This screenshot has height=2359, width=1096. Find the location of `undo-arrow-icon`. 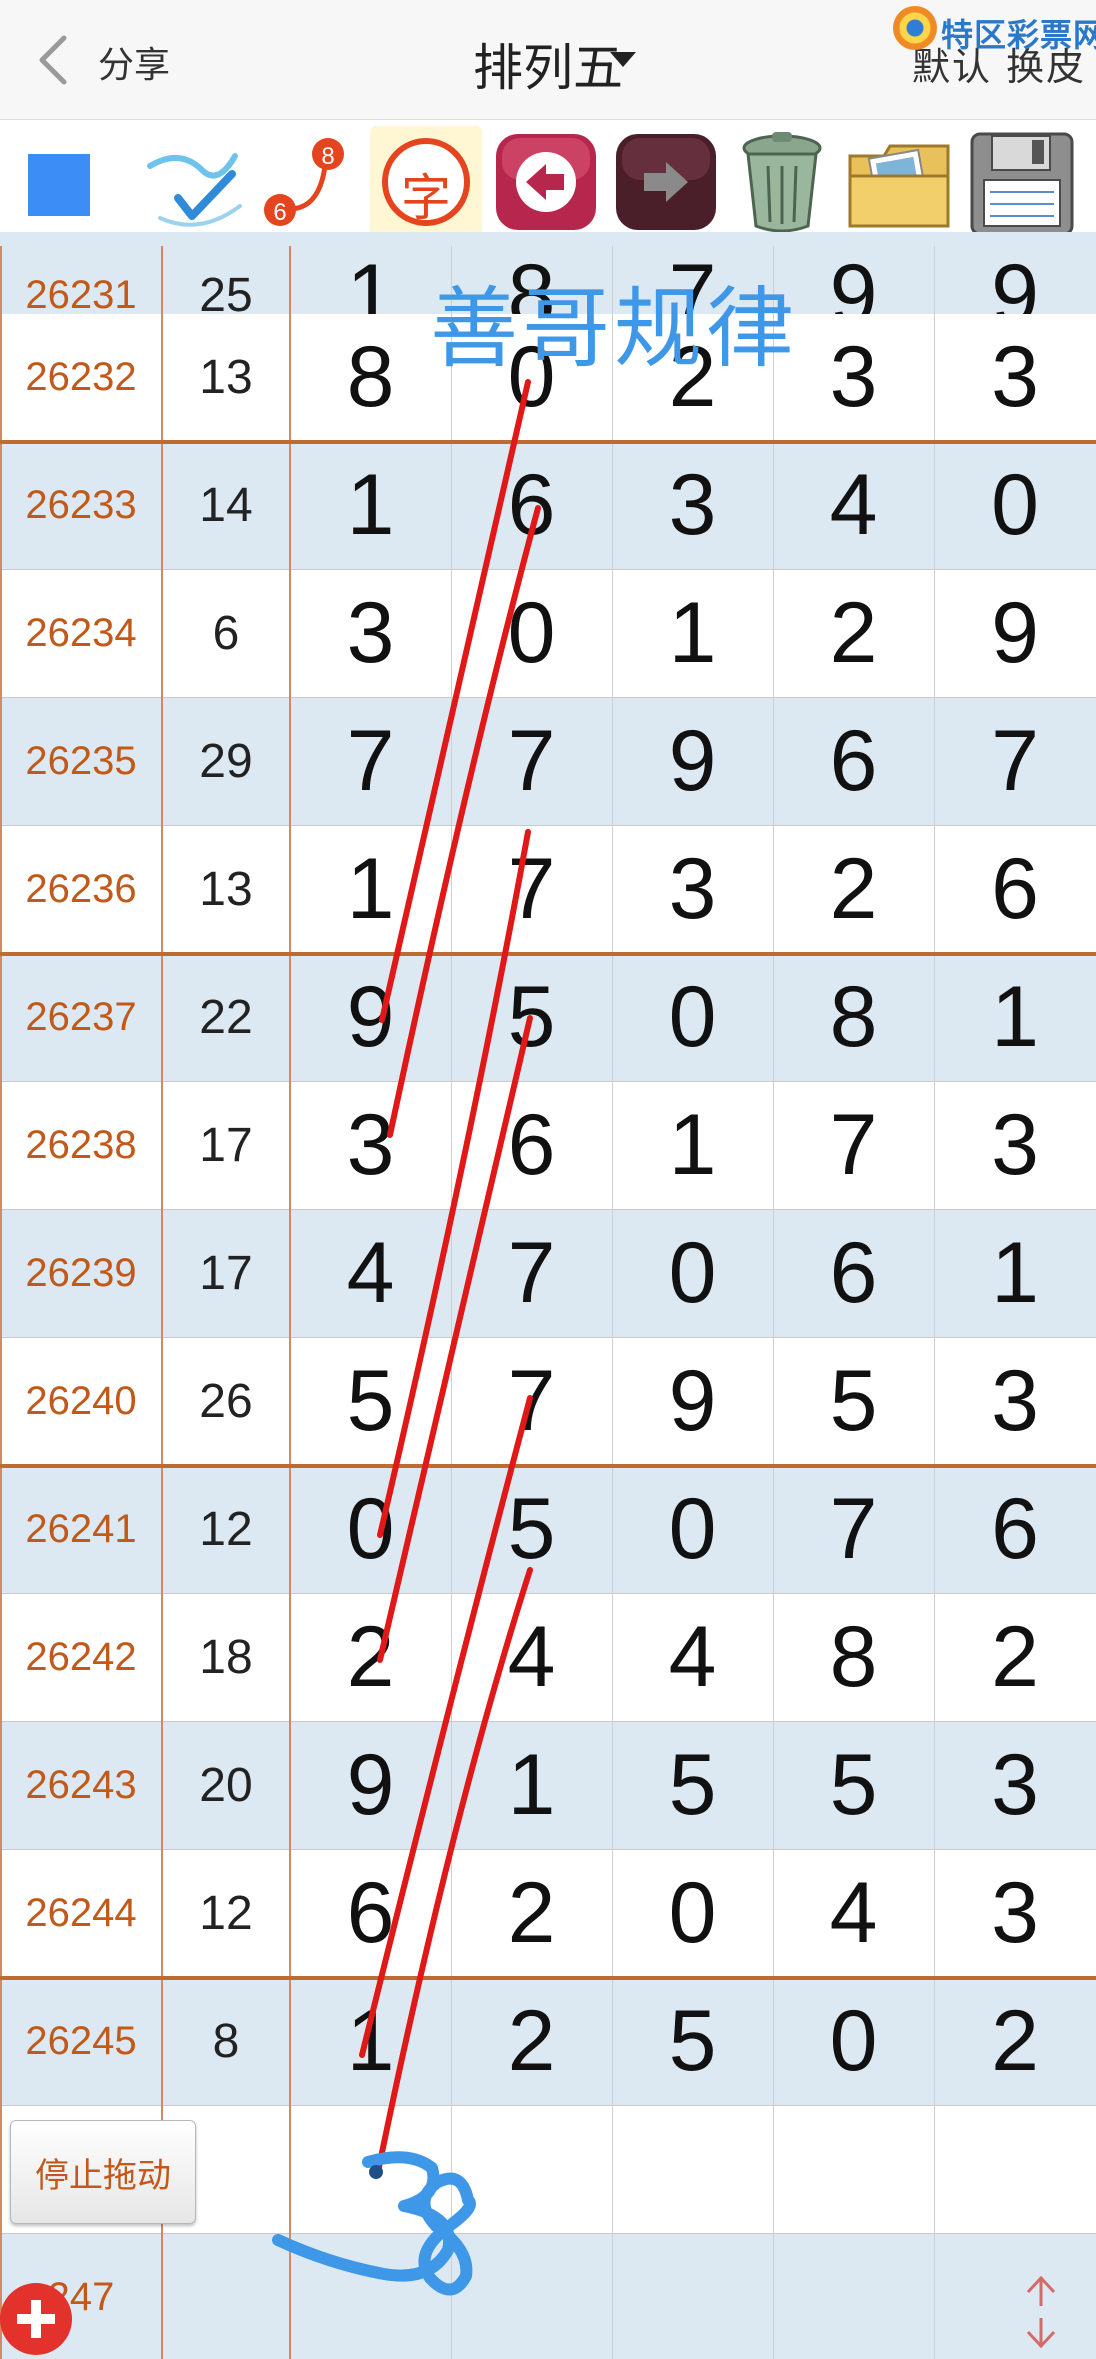

undo-arrow-icon is located at coordinates (546, 182).